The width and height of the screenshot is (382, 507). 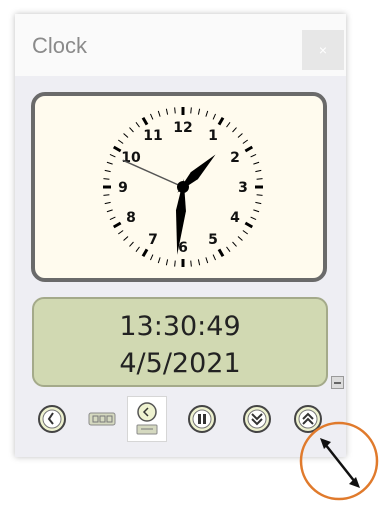 What do you see at coordinates (152, 136) in the screenshot?
I see `clock-numeral: 11` at bounding box center [152, 136].